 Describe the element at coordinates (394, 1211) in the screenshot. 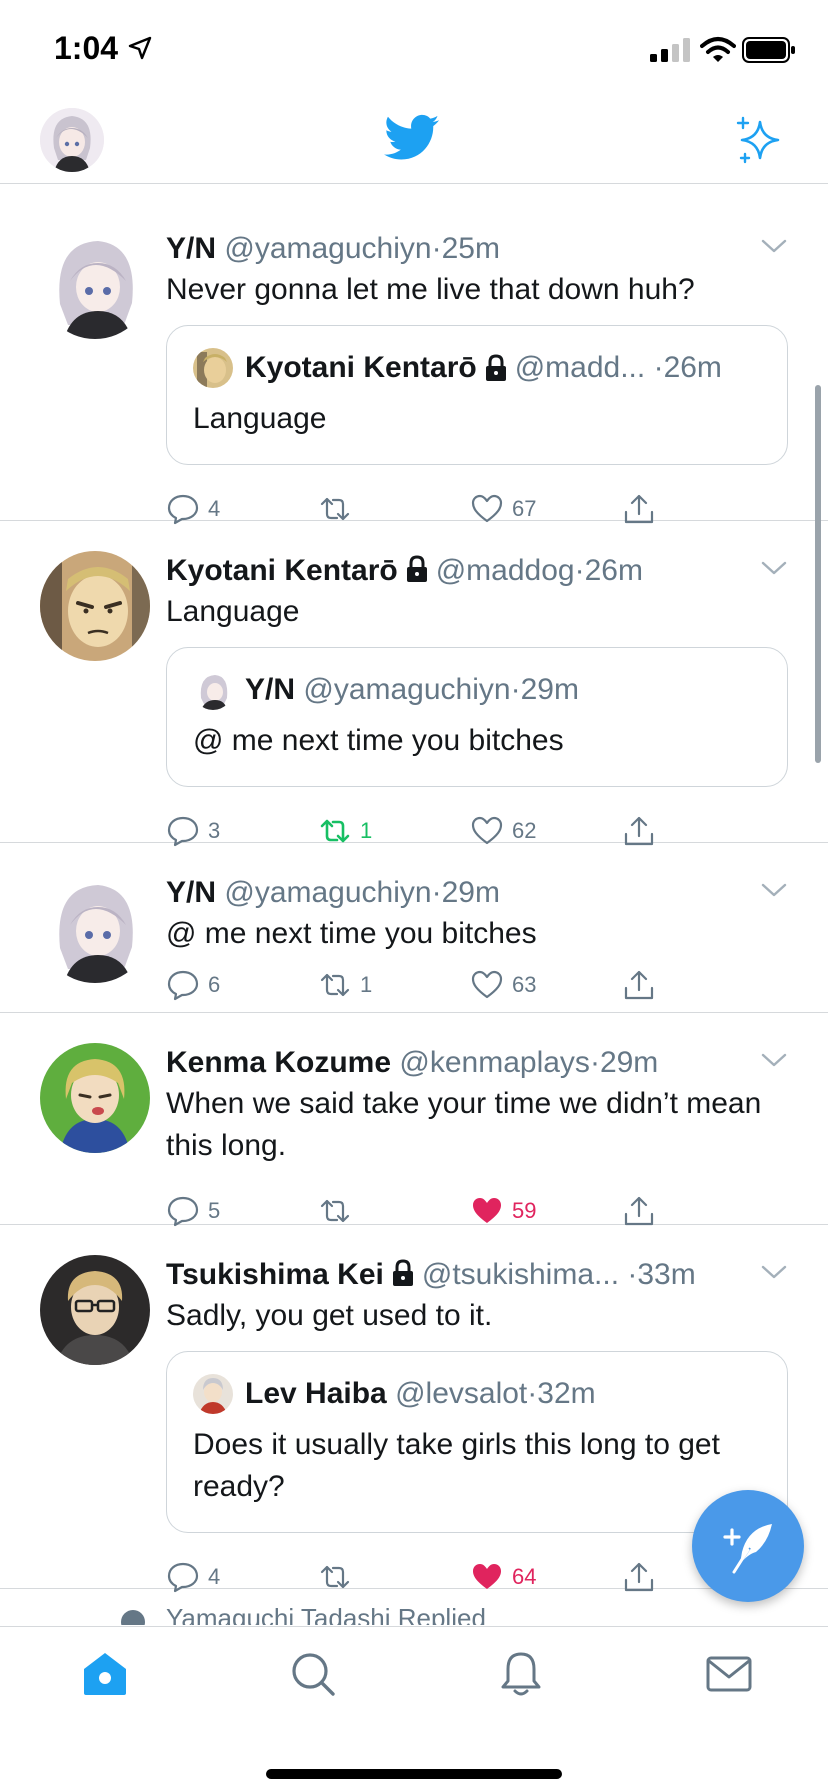

I see `retweet-button` at that location.